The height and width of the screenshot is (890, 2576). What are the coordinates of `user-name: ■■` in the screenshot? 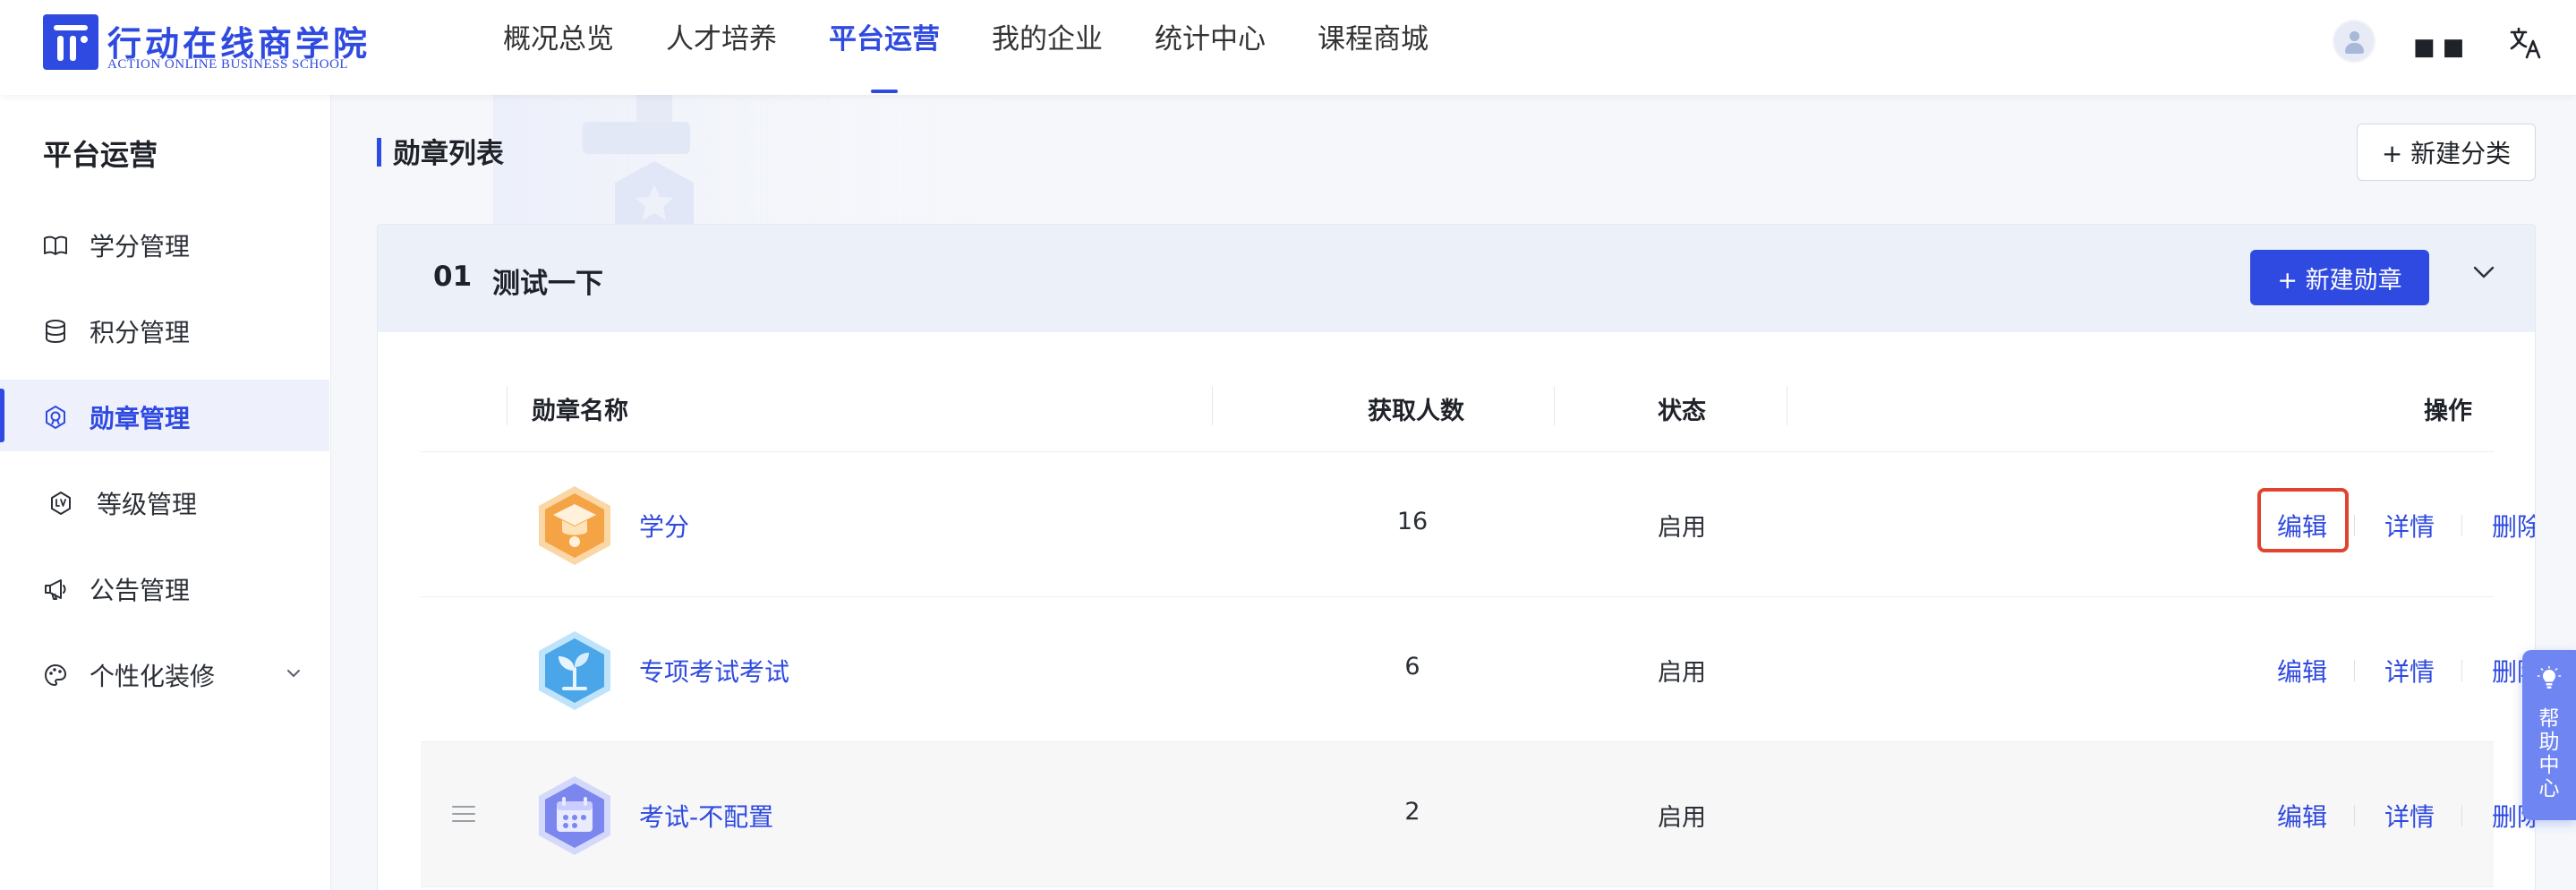 It's located at (2442, 47).